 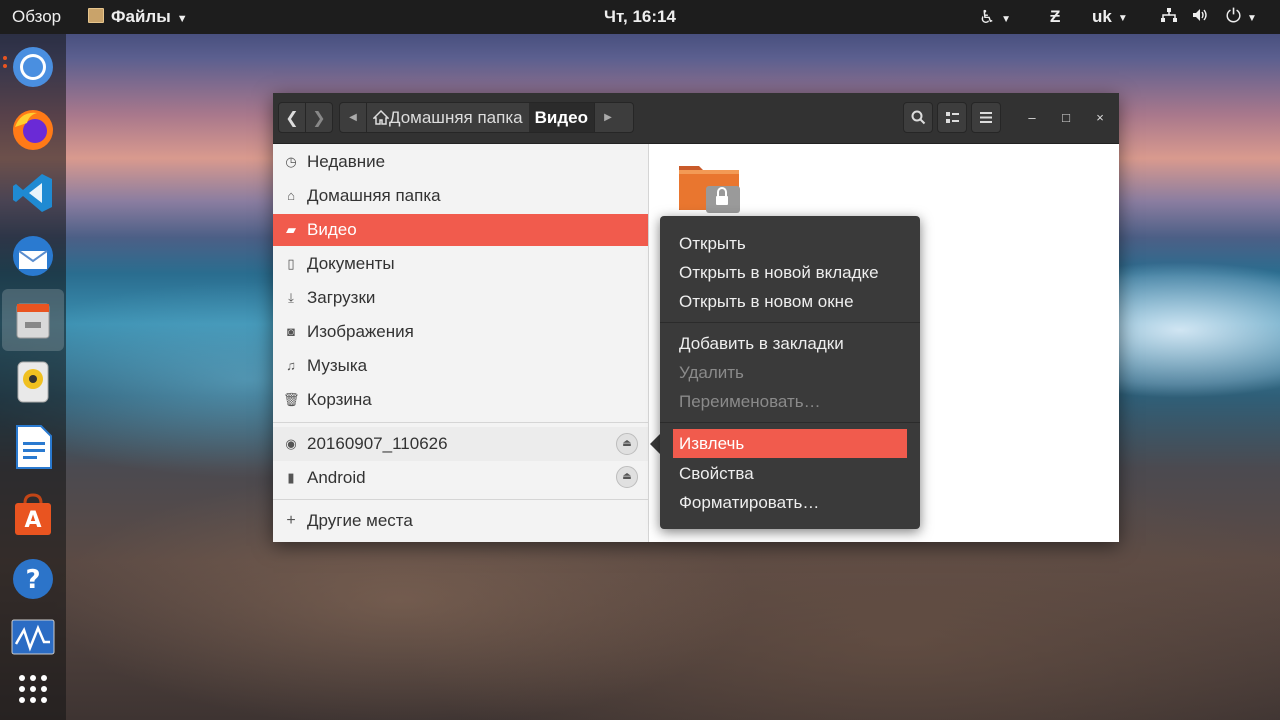 I want to click on view-mode-button, so click(x=952, y=117).